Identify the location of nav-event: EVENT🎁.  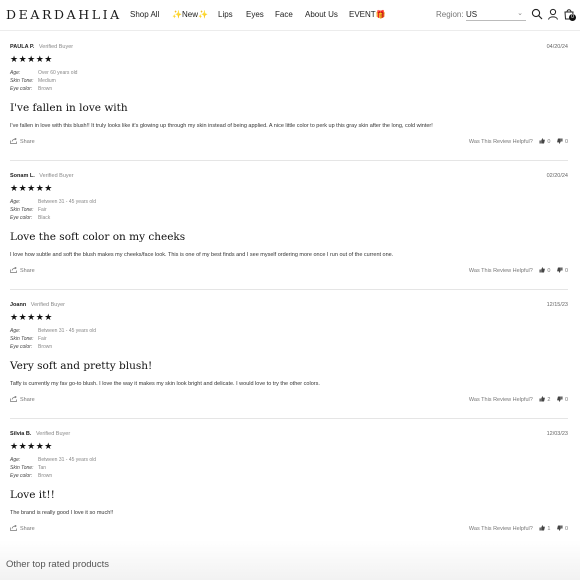
(367, 14).